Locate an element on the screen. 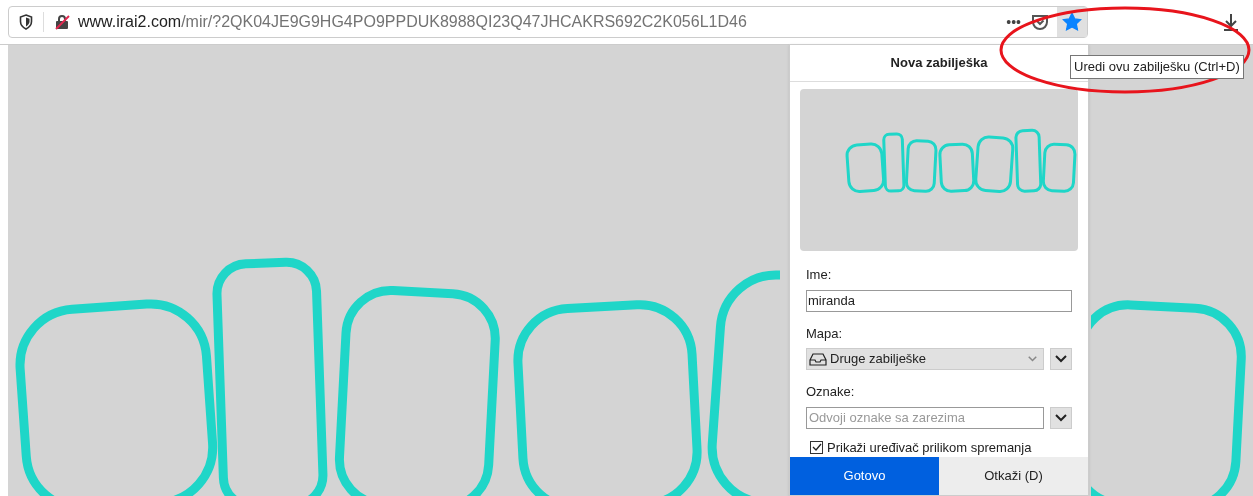  expand-tags-button is located at coordinates (1061, 417).